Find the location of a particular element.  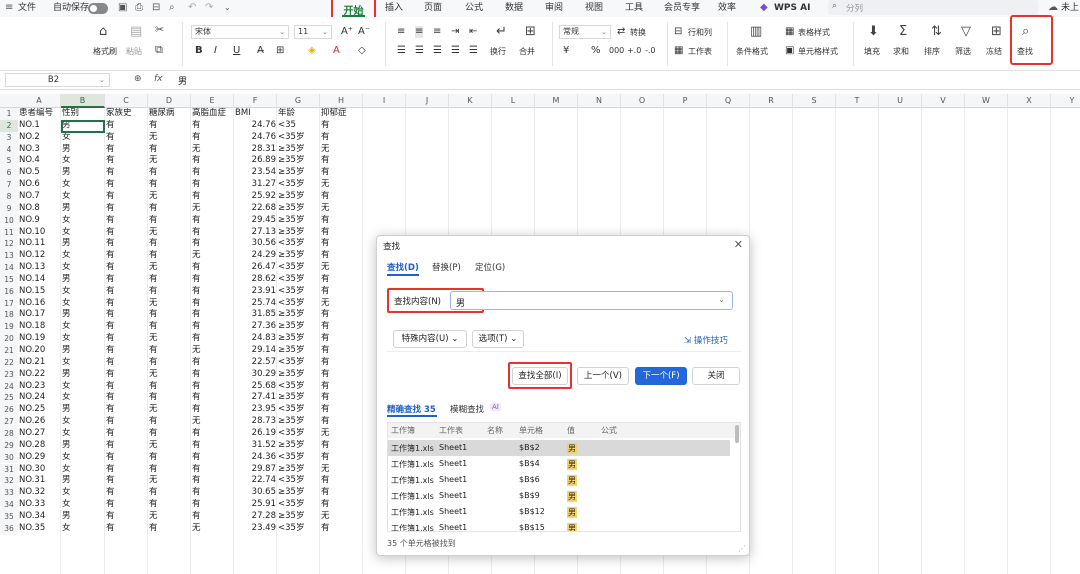

column-header: C is located at coordinates (126, 101).